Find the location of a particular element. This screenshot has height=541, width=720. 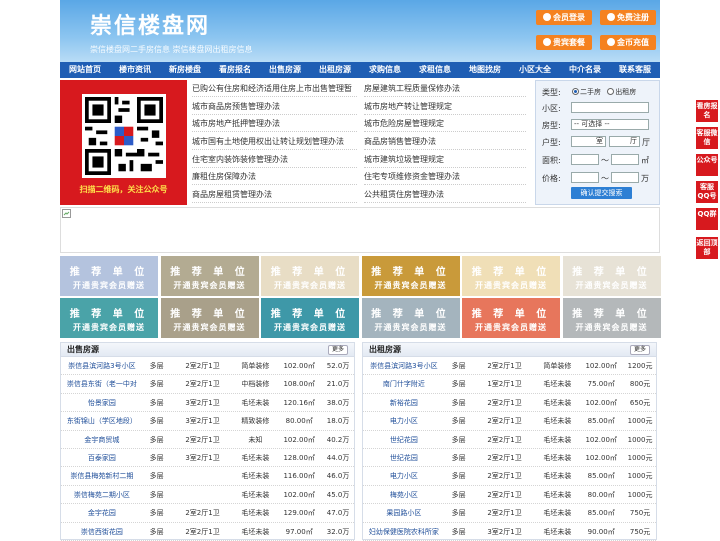

policy-link: 城市危险房屋管理规定 is located at coordinates (445, 123).